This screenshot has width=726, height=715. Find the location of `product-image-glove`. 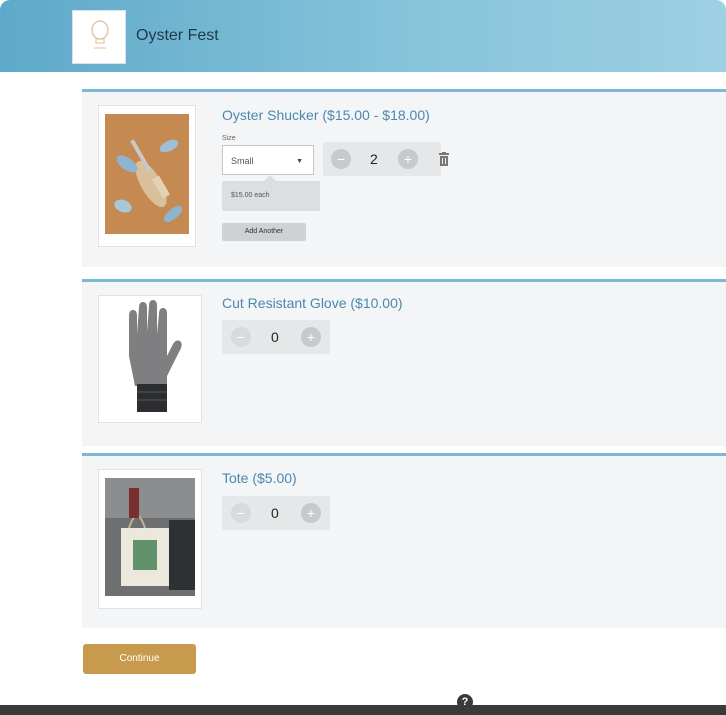

product-image-glove is located at coordinates (150, 359).